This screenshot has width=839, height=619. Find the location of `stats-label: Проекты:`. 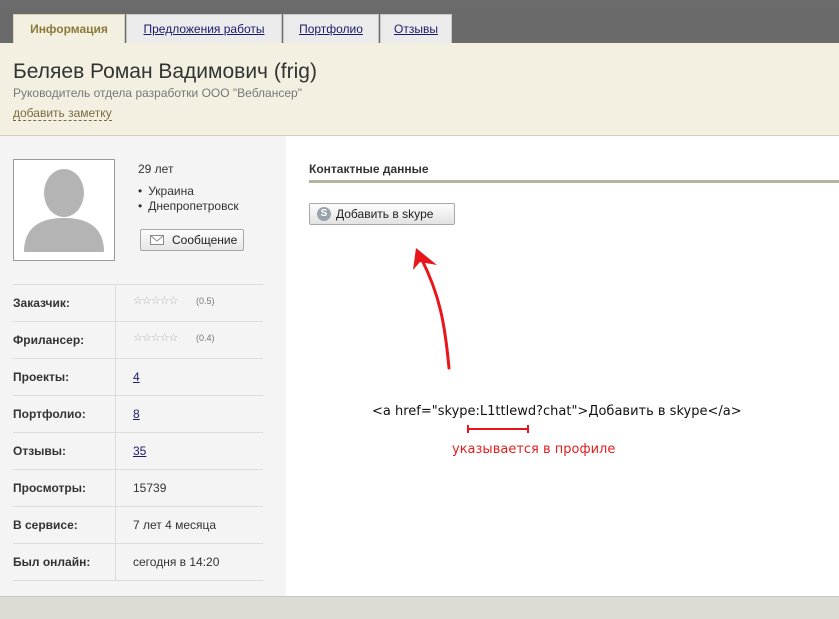

stats-label: Проекты: is located at coordinates (41, 377).